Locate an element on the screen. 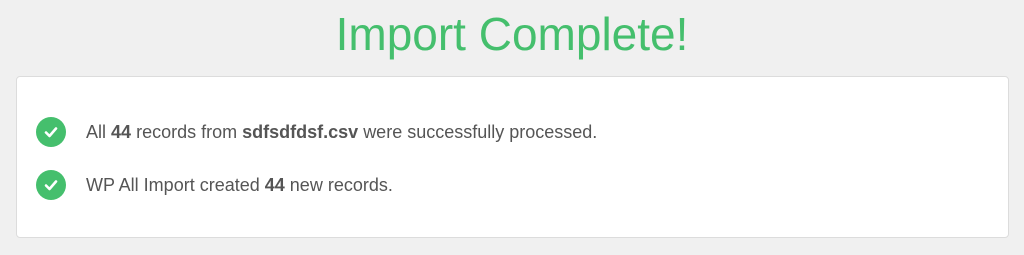 This screenshot has height=255, width=1024. message-suffix: were successfully processed. is located at coordinates (480, 131).